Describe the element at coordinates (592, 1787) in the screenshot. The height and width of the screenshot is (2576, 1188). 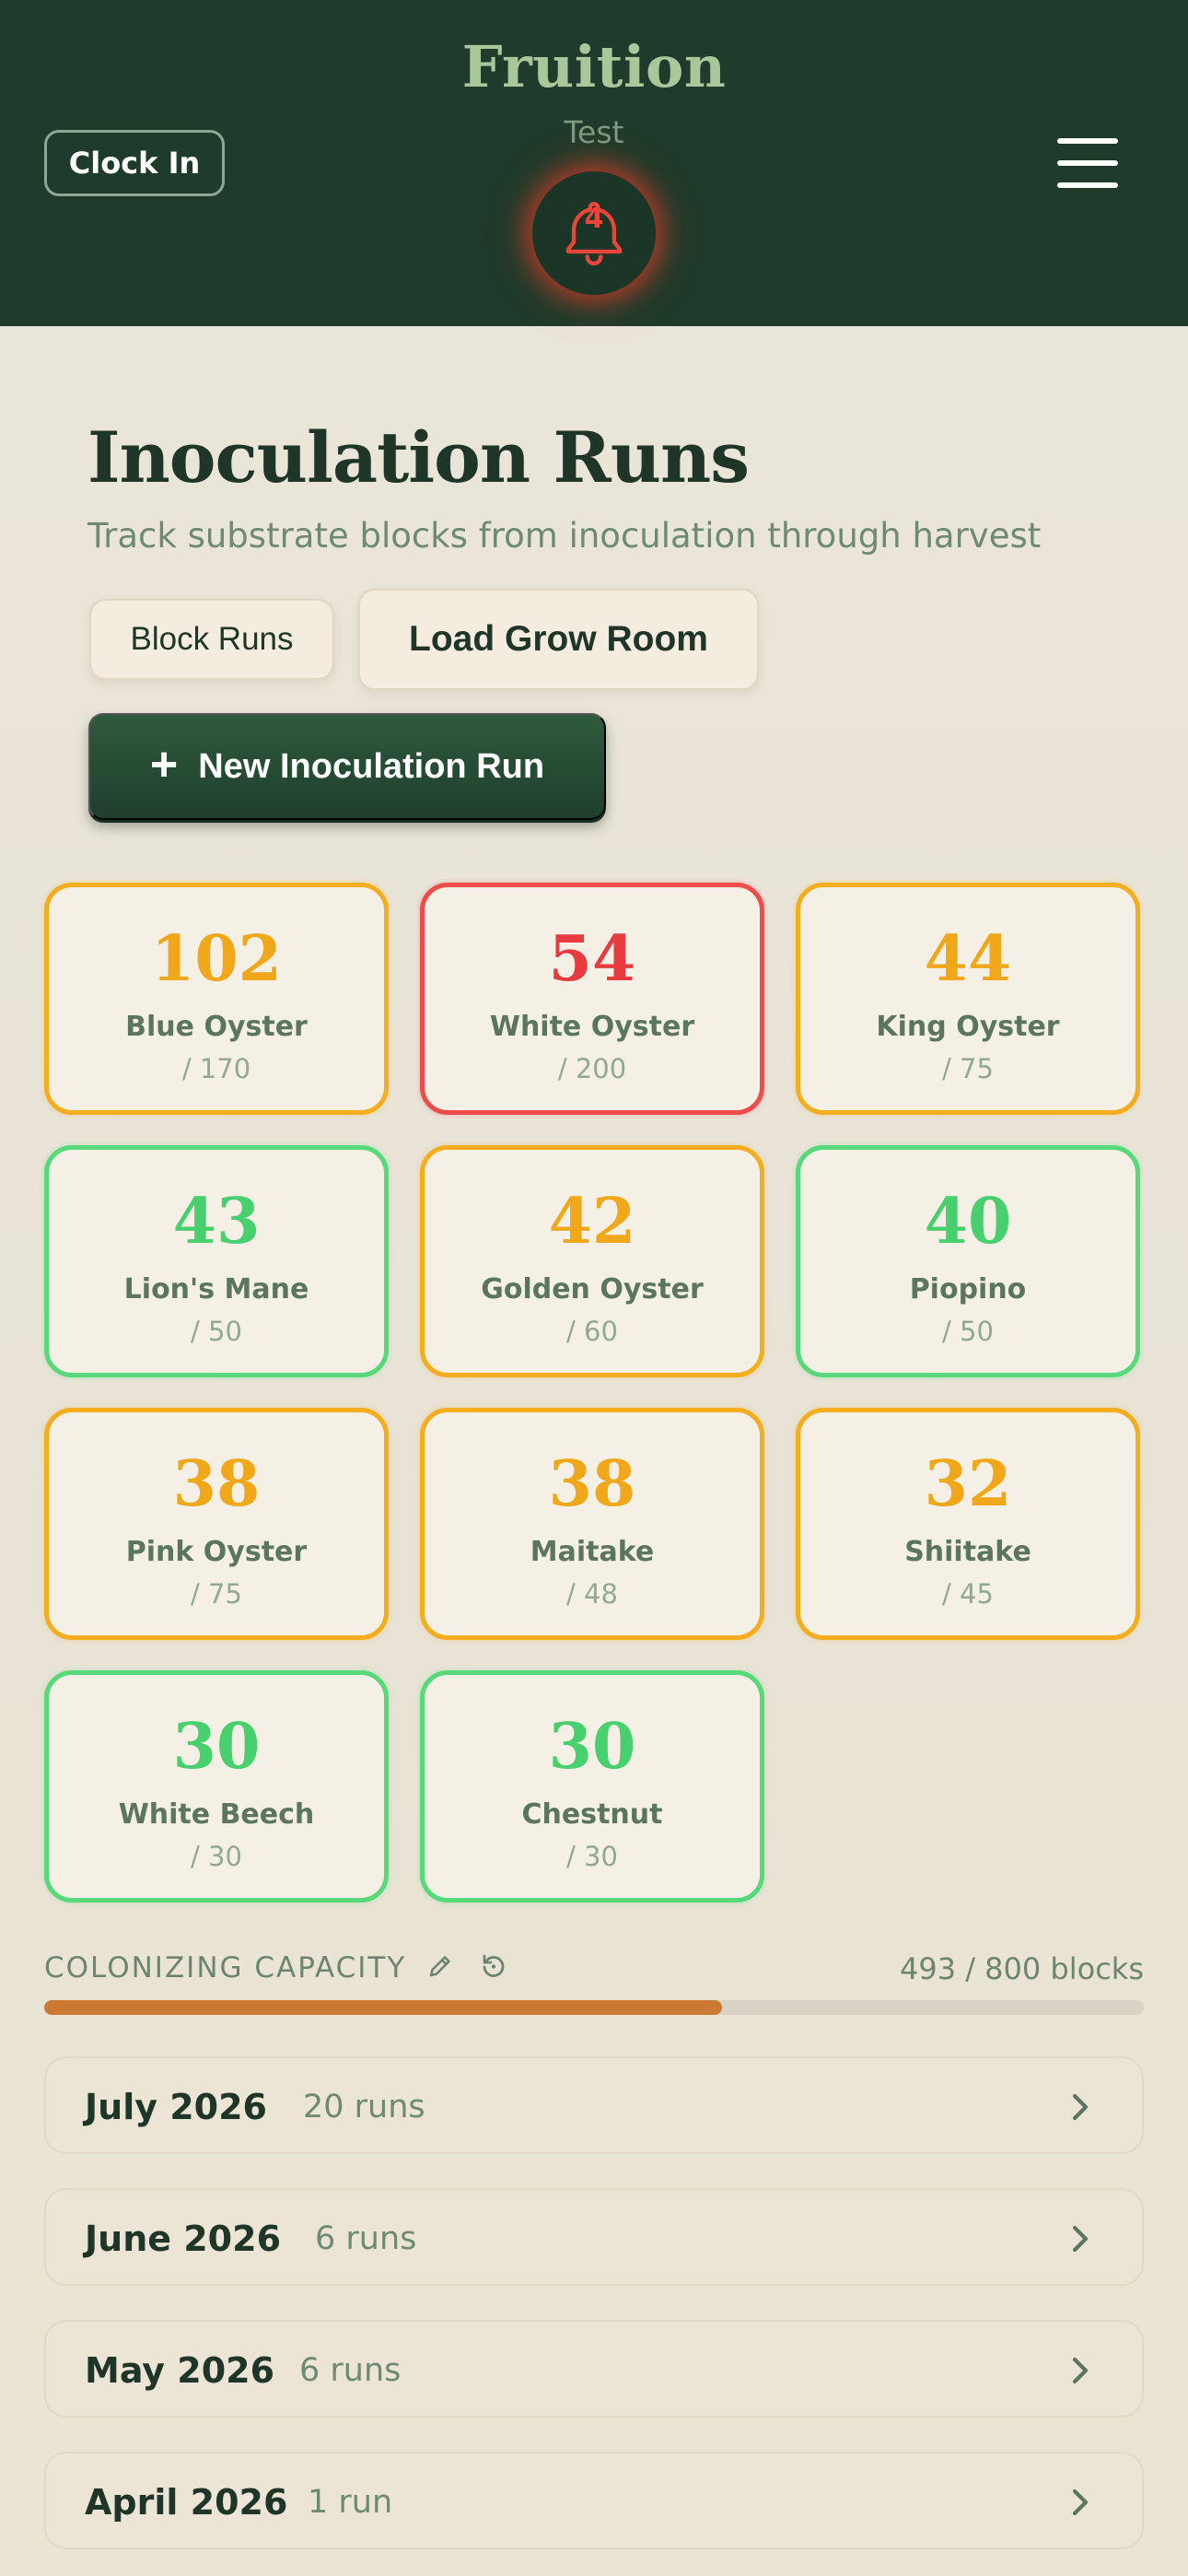
I see `variety-card: 30 Chestnut / 30` at that location.